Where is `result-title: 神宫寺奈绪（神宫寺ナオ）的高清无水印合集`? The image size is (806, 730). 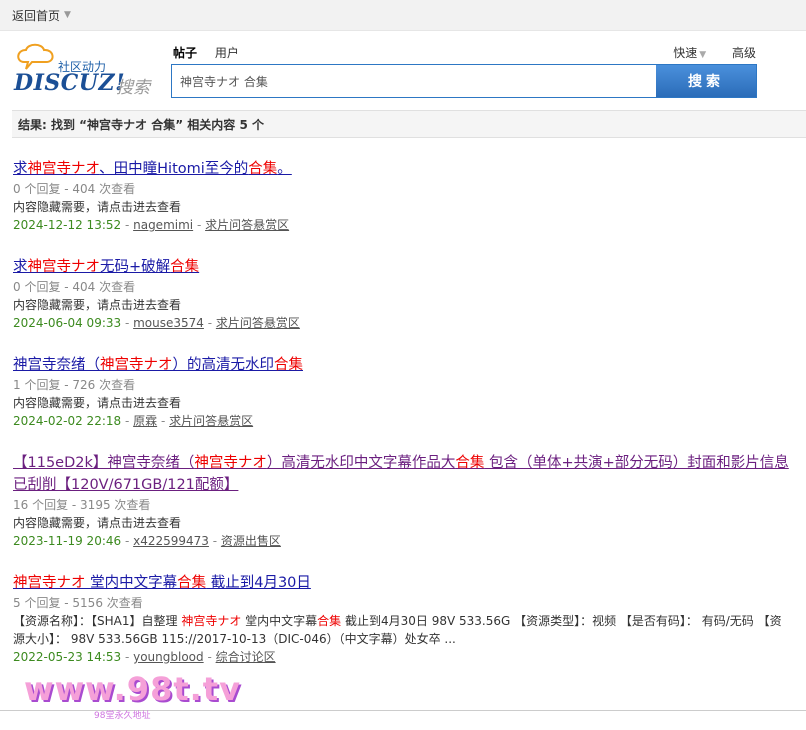 result-title: 神宫寺奈绪（神宫寺ナオ）的高清无水印合集 is located at coordinates (403, 365).